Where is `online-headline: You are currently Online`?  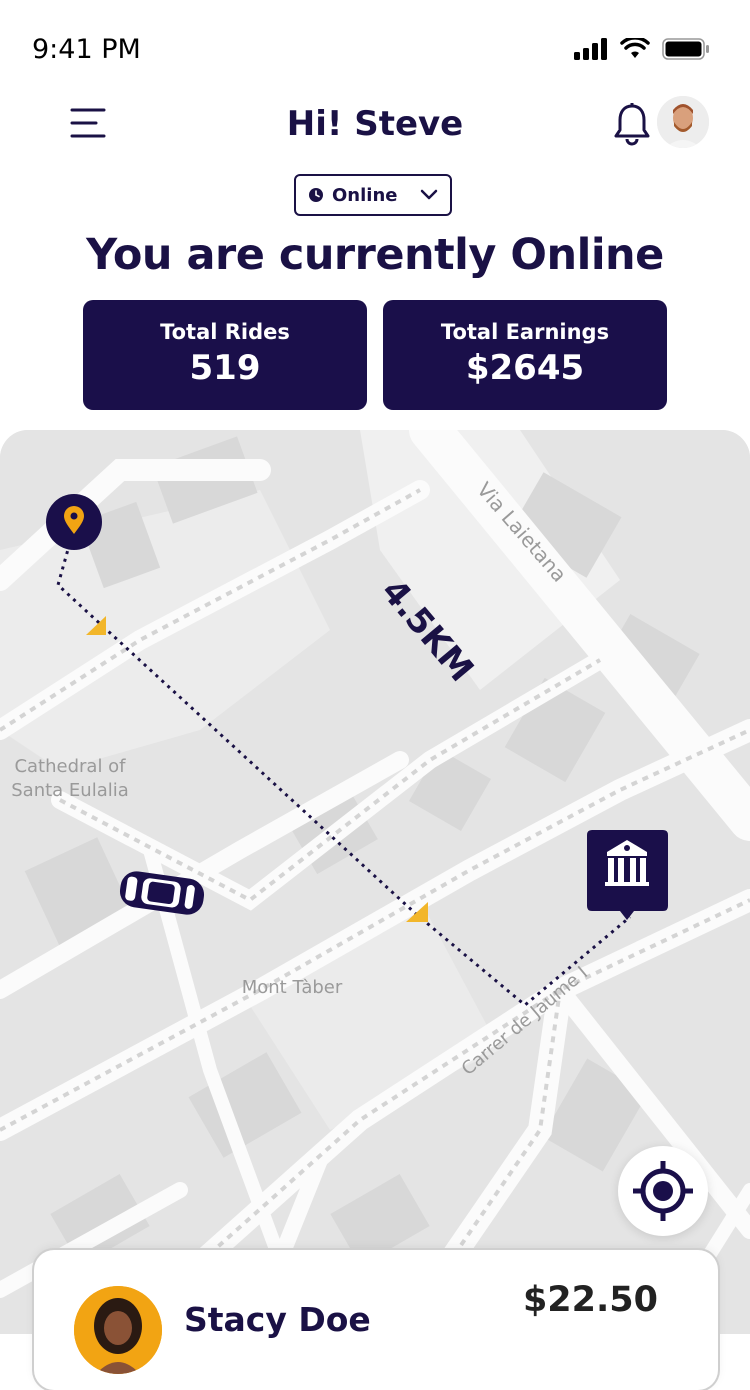 online-headline: You are currently Online is located at coordinates (375, 255).